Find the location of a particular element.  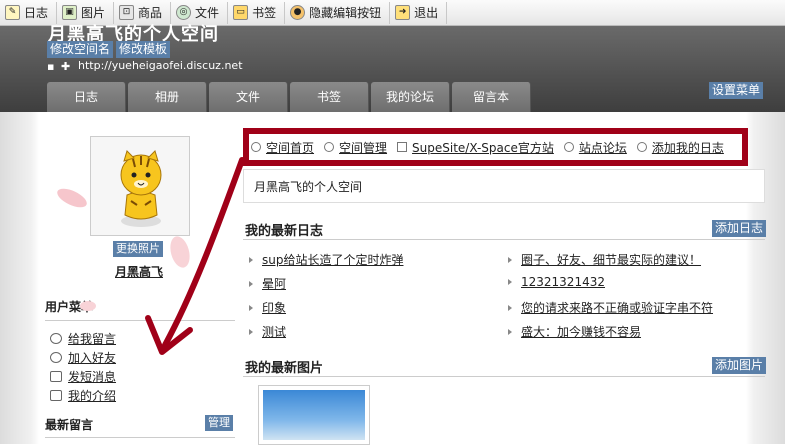

add-post-button: 添加日志 is located at coordinates (738, 228).